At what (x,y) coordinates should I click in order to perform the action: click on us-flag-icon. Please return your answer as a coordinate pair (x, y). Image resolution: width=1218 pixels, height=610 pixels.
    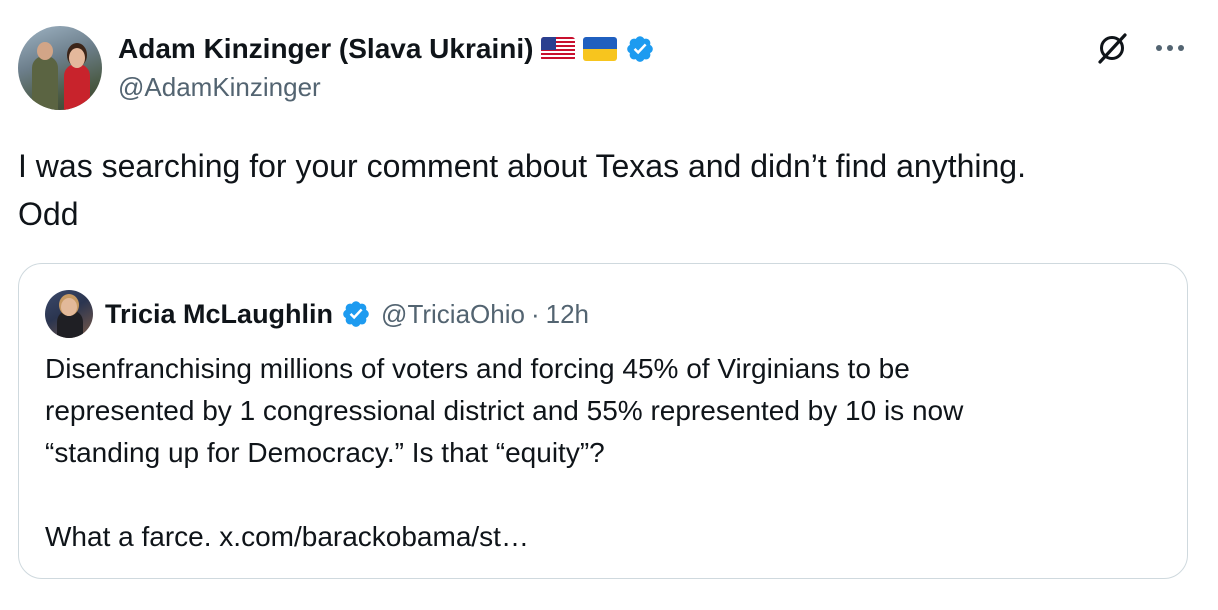
    Looking at the image, I should click on (558, 49).